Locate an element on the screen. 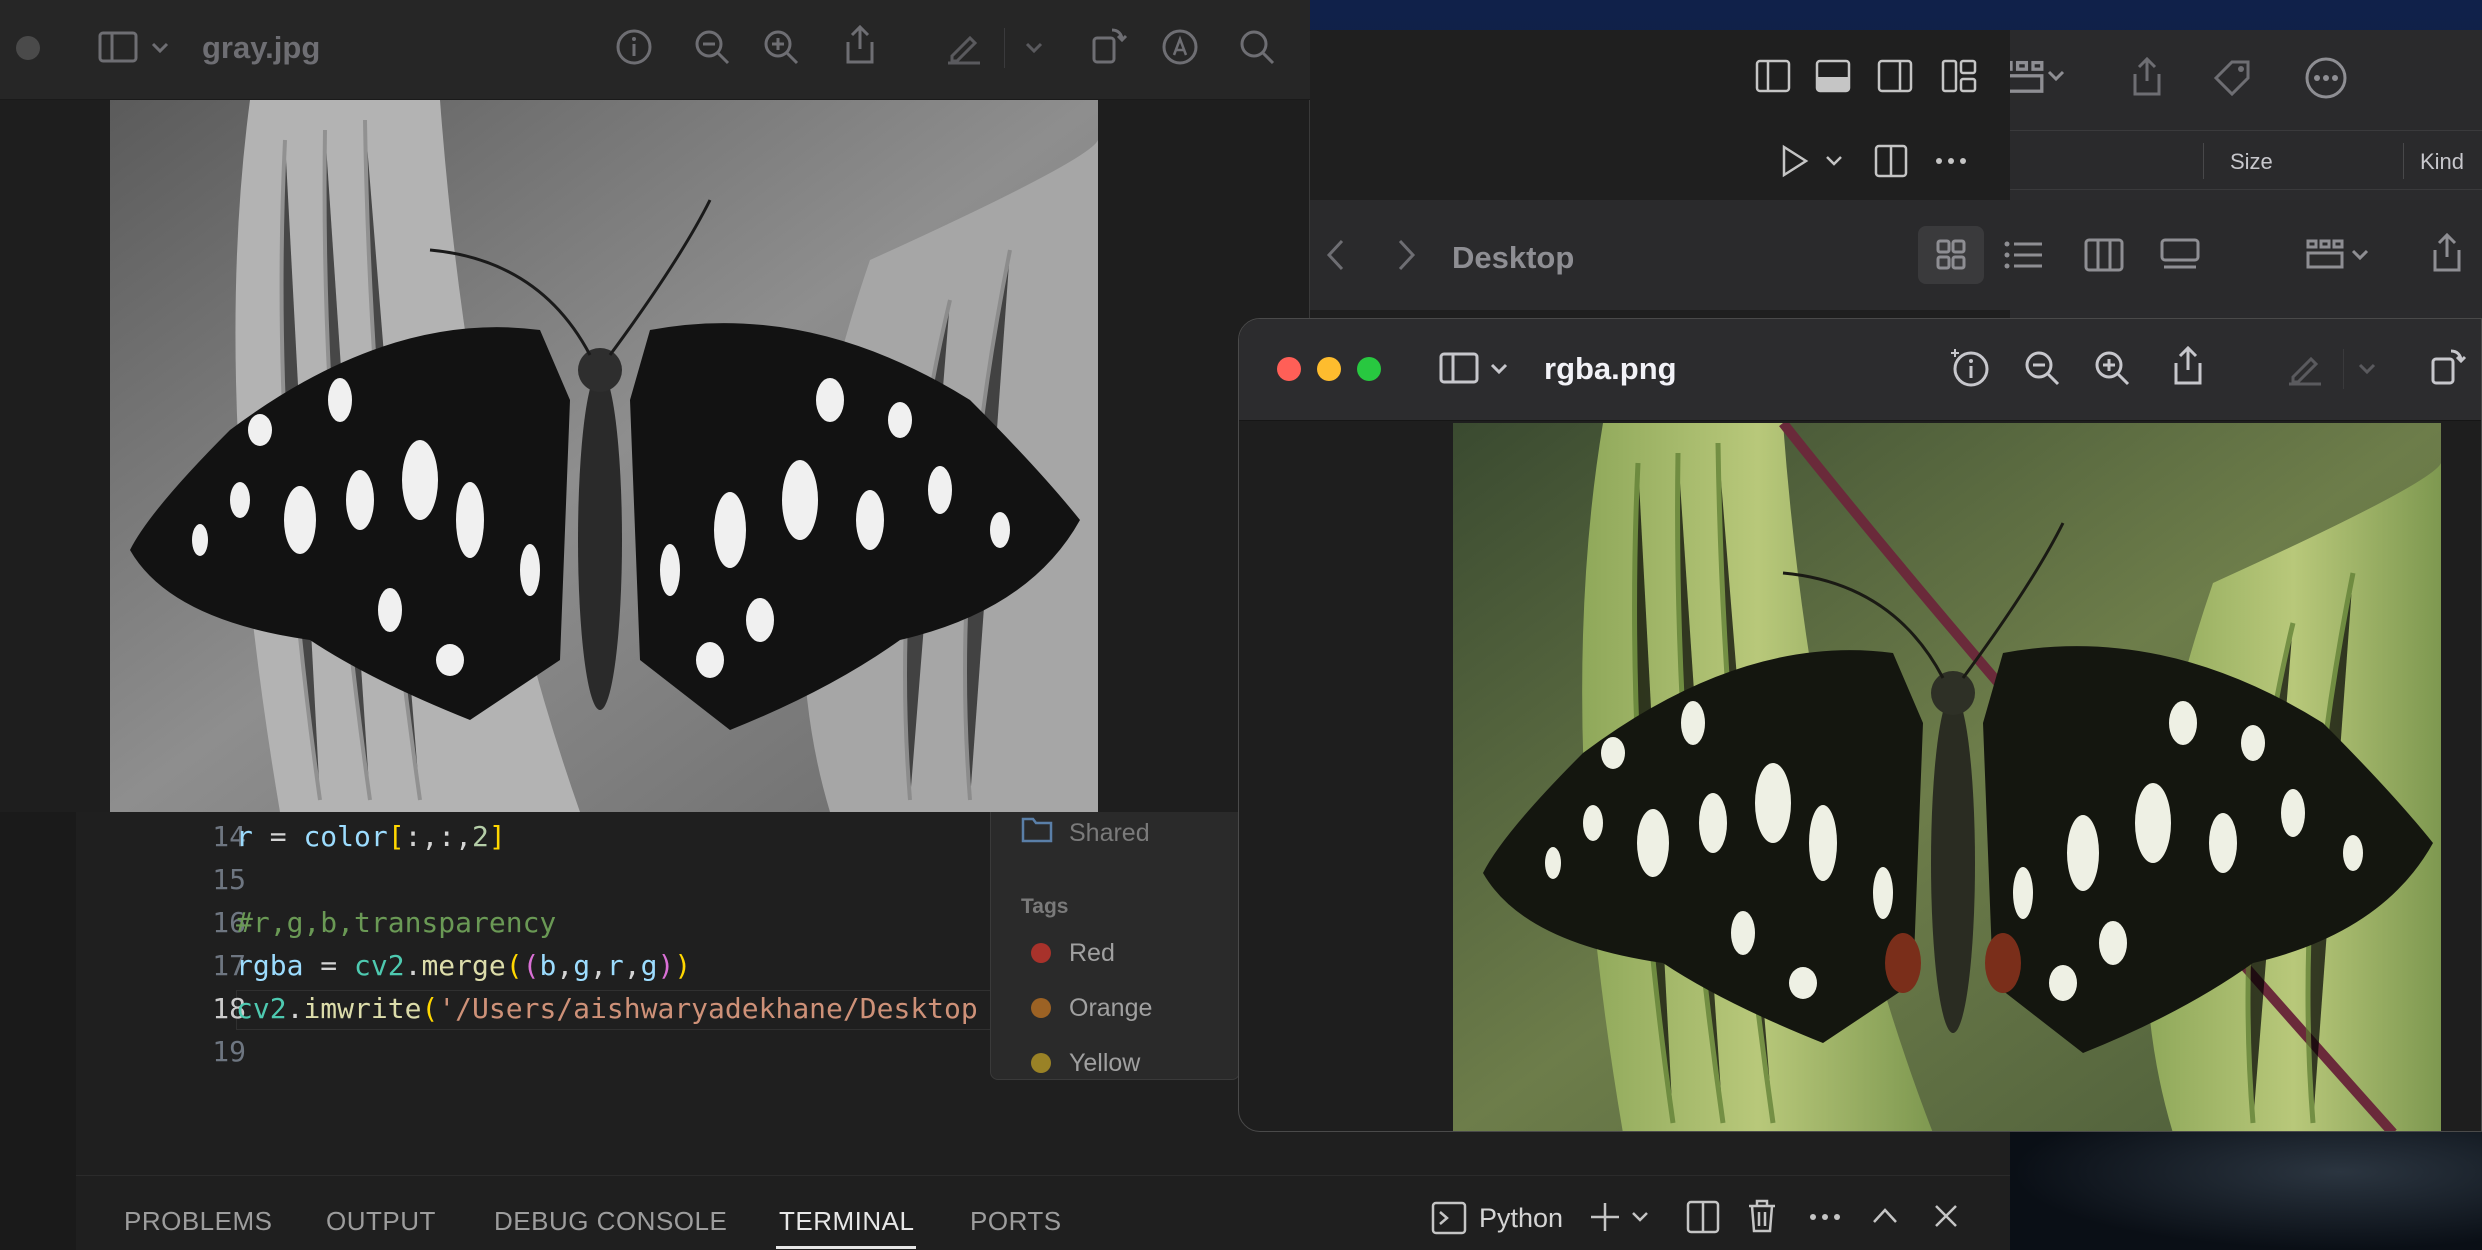 The height and width of the screenshot is (1250, 2482). terminal-icon is located at coordinates (1449, 1218).